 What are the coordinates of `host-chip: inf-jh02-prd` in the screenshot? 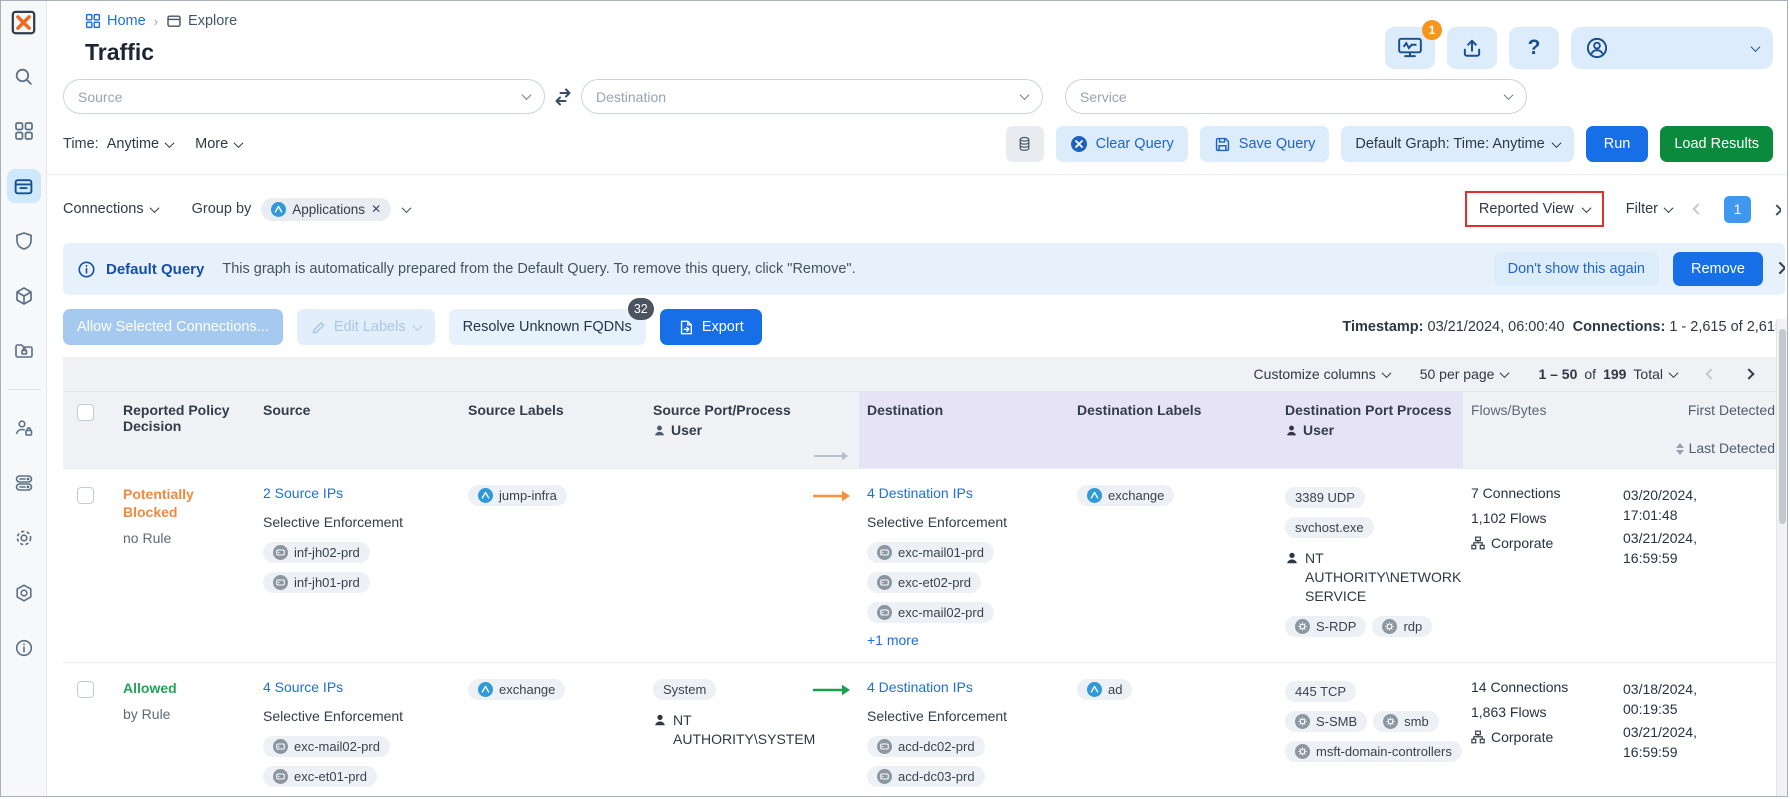 It's located at (316, 552).